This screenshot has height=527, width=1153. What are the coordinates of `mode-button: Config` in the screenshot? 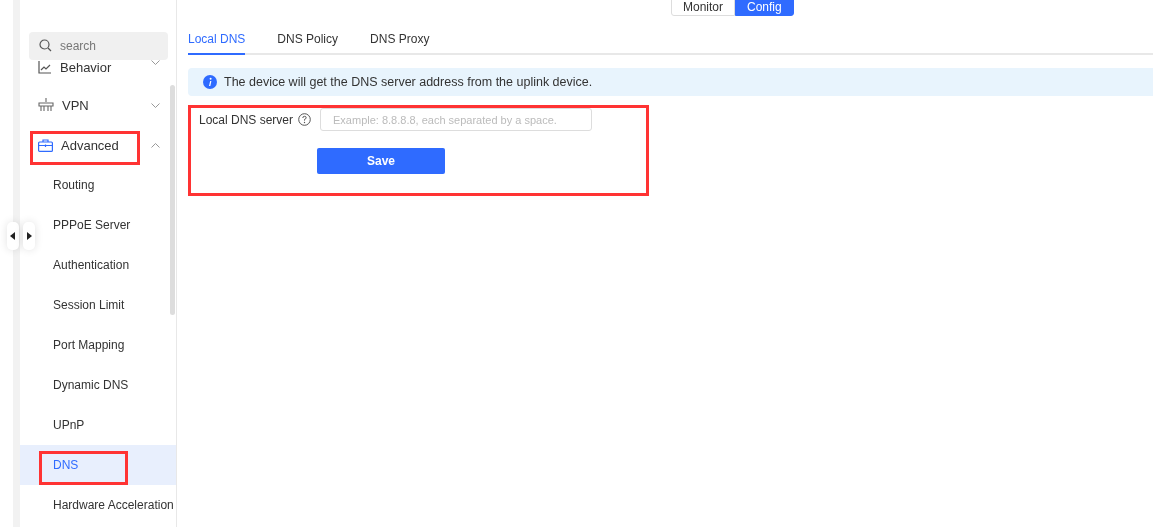 It's located at (764, 8).